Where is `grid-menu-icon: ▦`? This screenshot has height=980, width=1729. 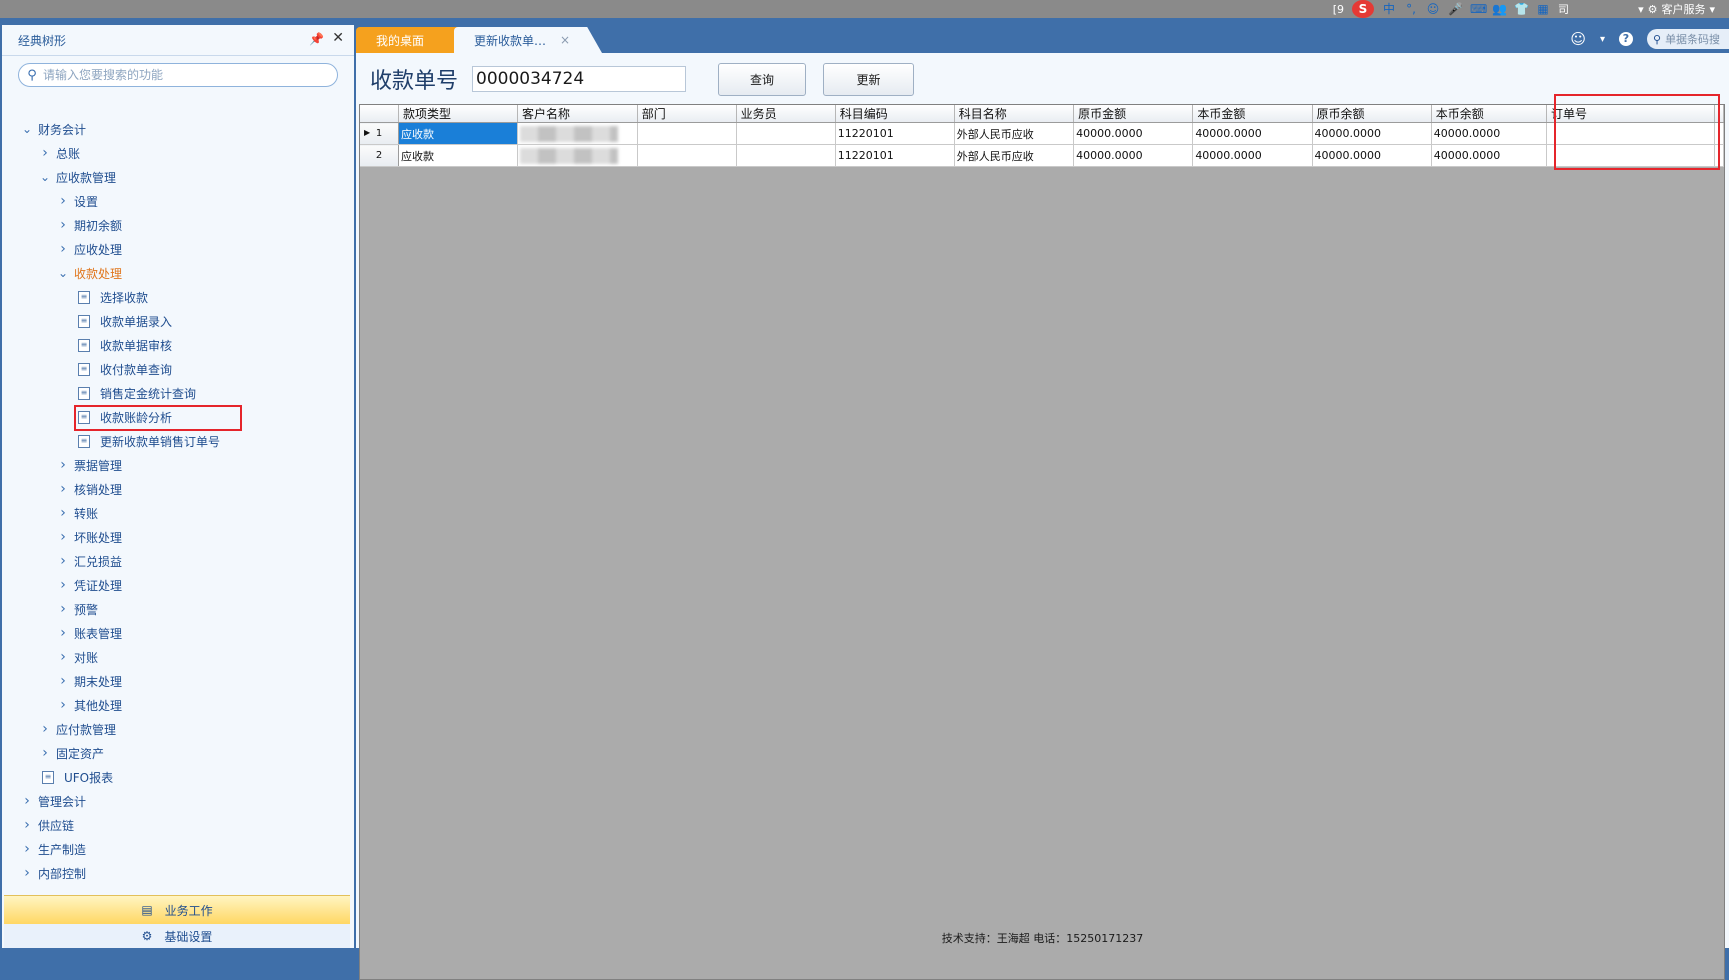
grid-menu-icon: ▦ is located at coordinates (1543, 9).